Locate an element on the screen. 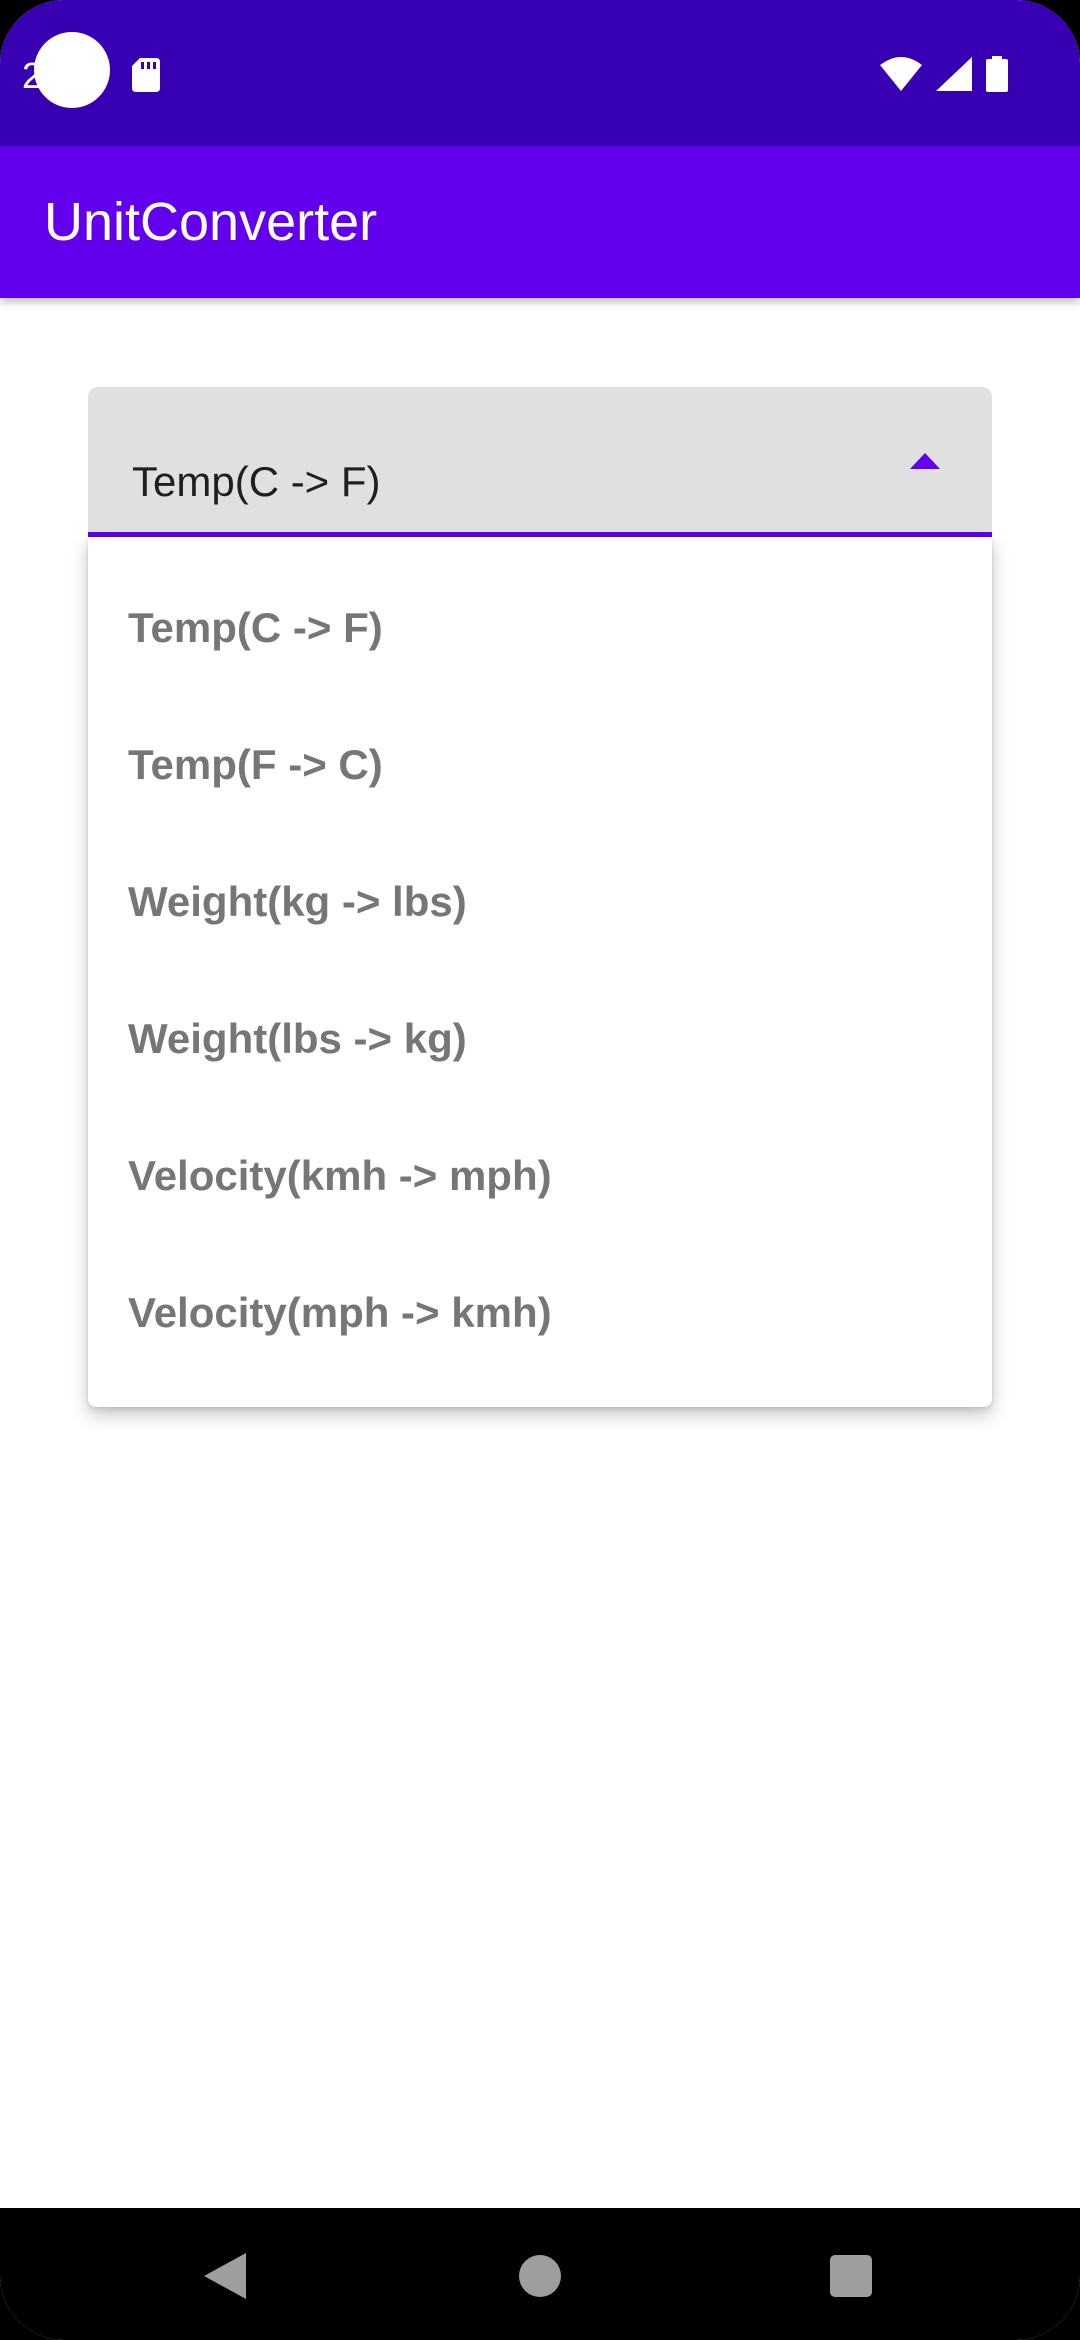 This screenshot has height=2340, width=1080. menu-item-velocity-mph-to-kmh: Velocity(mph -> kmh) is located at coordinates (540, 1312).